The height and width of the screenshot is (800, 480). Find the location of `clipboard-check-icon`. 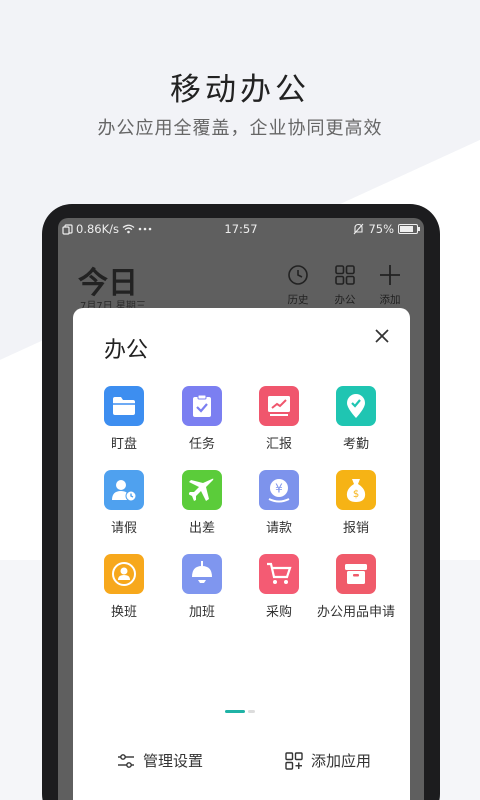

clipboard-check-icon is located at coordinates (202, 406).